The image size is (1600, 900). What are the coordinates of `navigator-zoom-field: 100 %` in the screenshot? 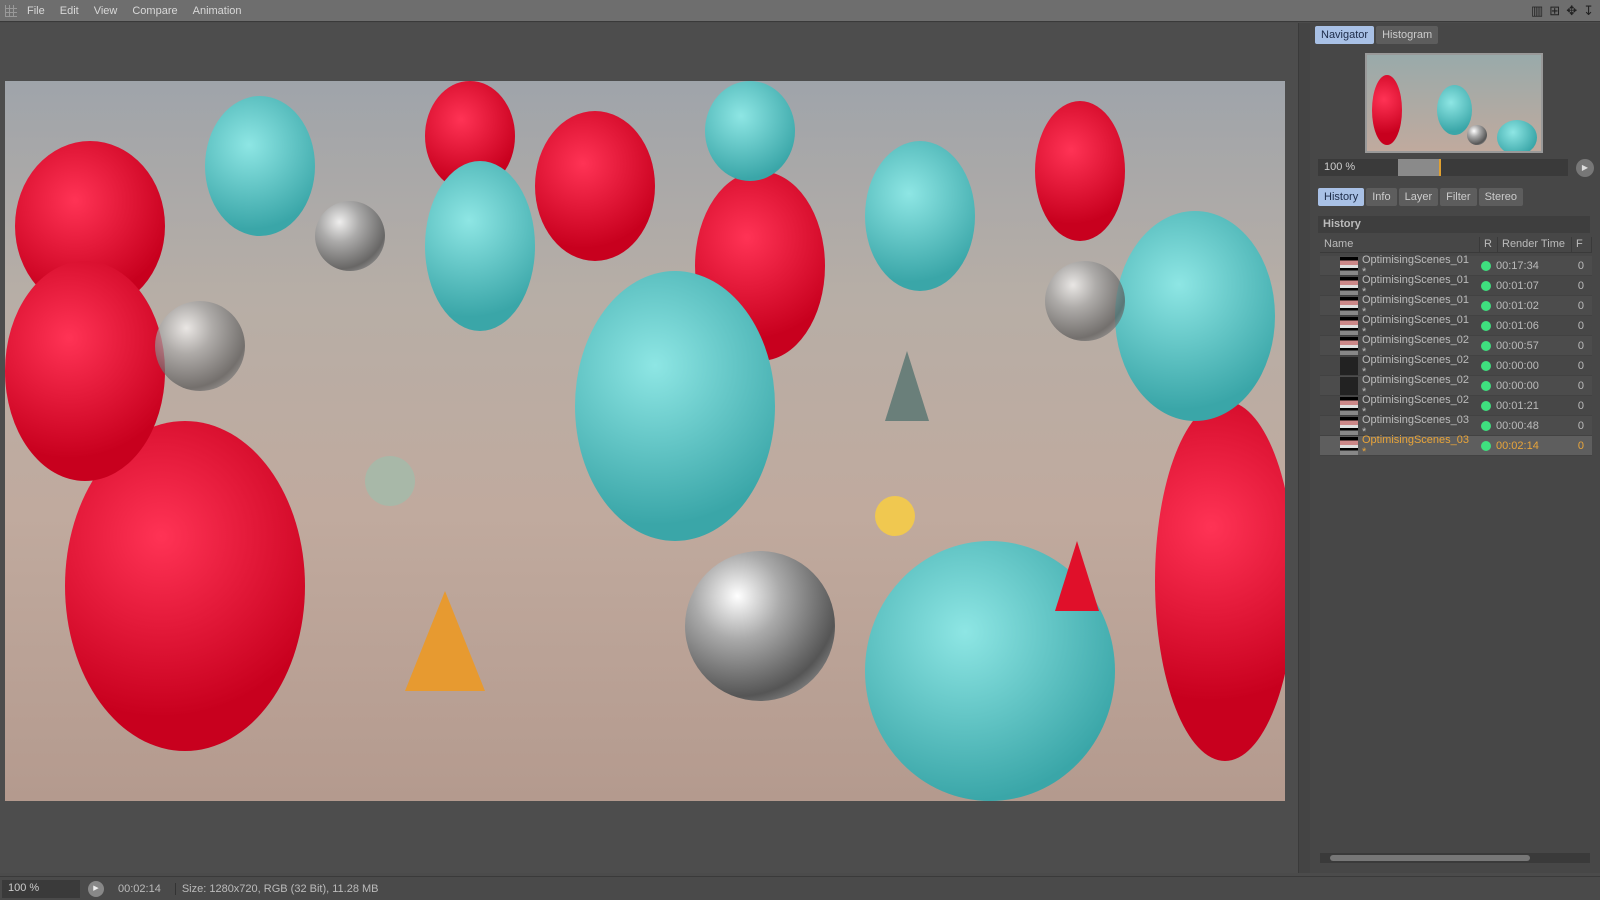 It's located at (1358, 167).